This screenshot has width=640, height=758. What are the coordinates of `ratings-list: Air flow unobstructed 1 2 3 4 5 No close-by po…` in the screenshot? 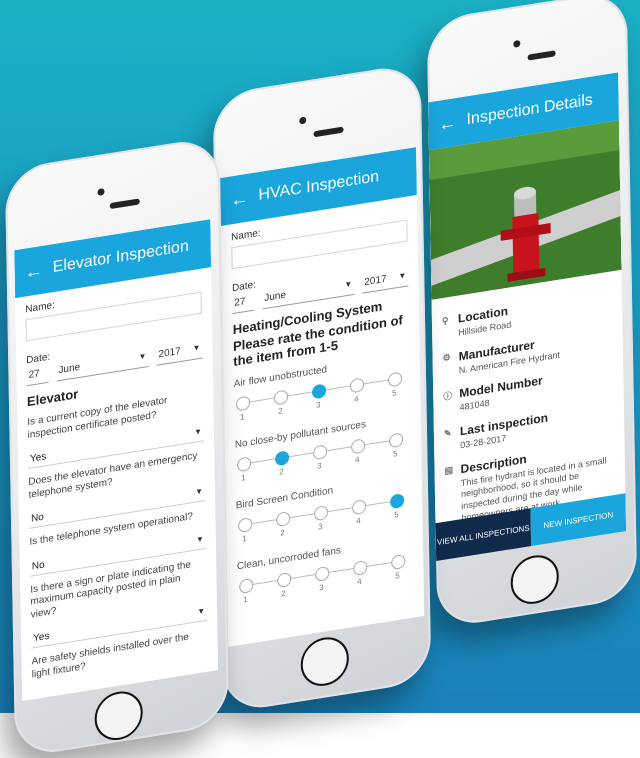 It's located at (324, 481).